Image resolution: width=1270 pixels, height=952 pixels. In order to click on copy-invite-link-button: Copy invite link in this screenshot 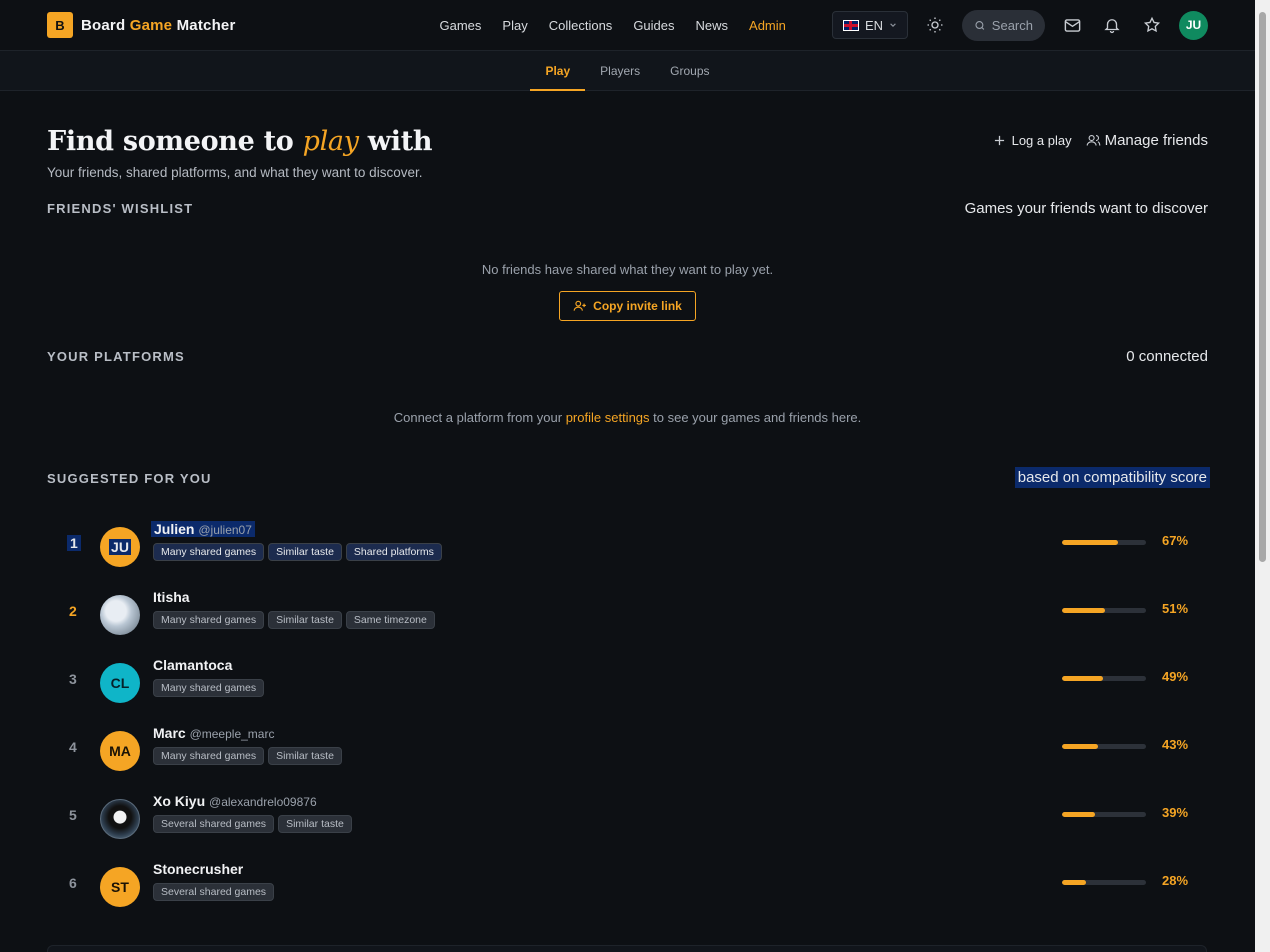, I will do `click(627, 306)`.